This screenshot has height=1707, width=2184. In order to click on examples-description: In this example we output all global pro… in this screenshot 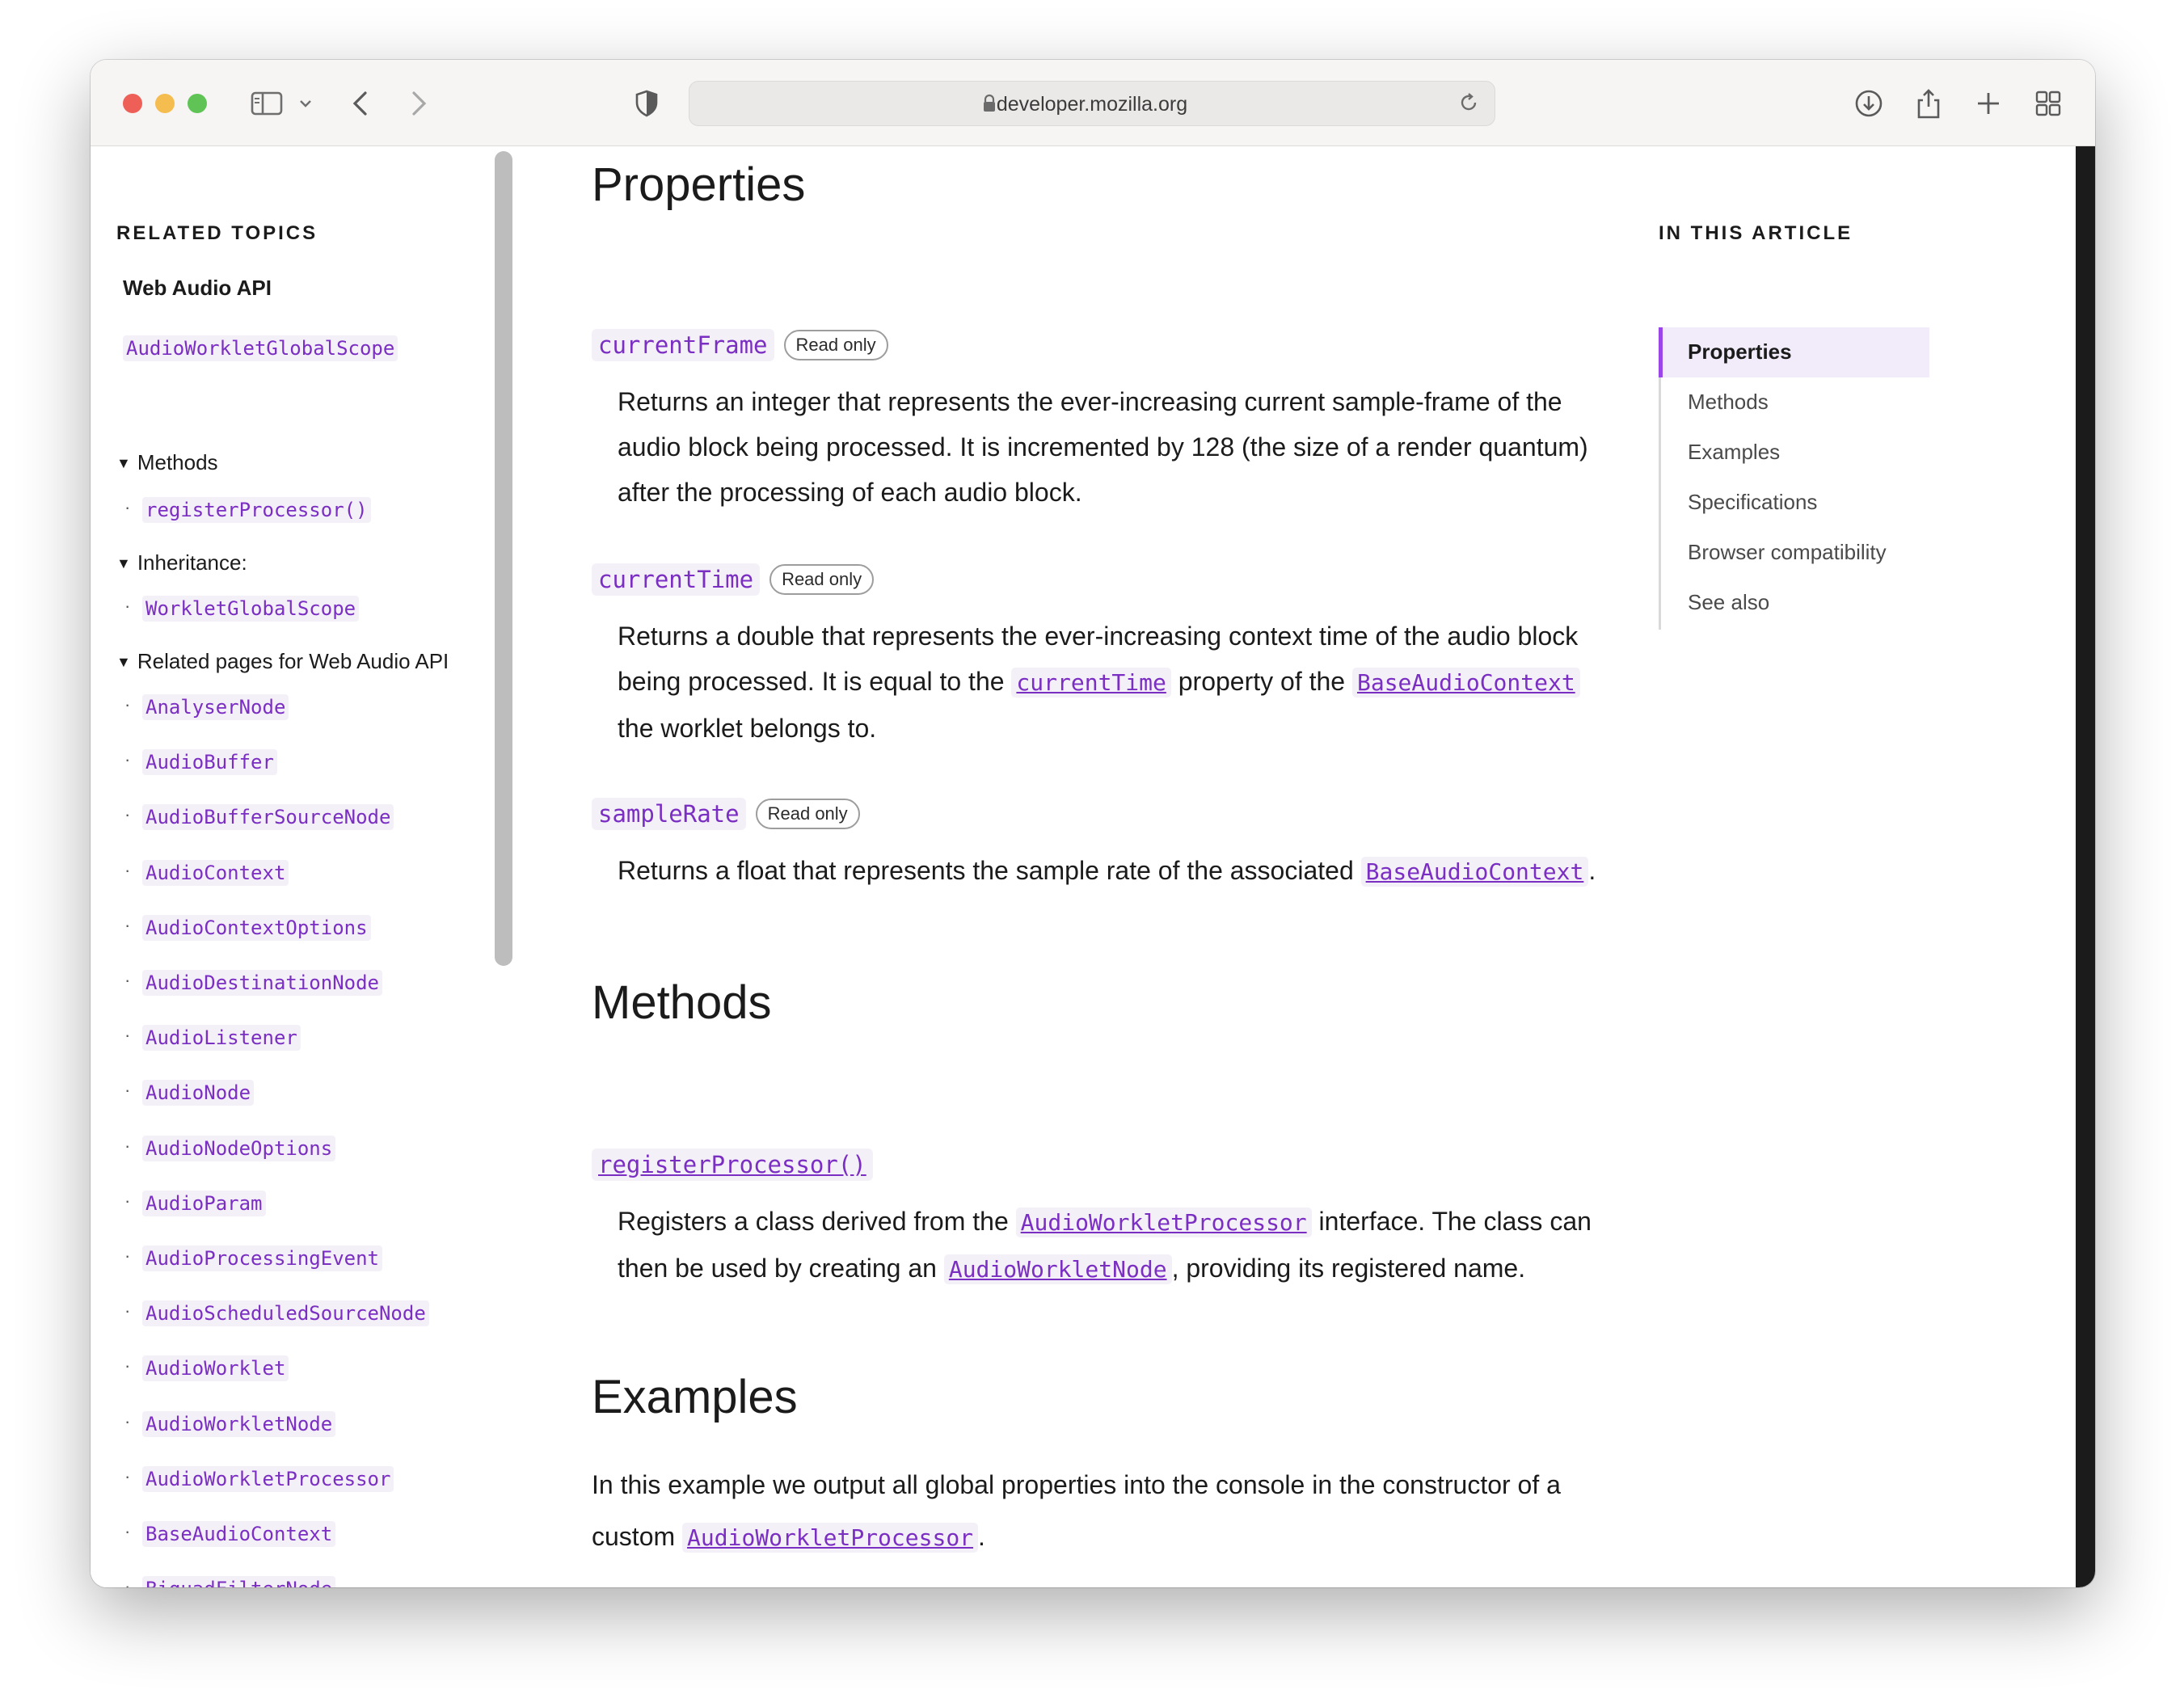, I will do `click(1076, 1511)`.